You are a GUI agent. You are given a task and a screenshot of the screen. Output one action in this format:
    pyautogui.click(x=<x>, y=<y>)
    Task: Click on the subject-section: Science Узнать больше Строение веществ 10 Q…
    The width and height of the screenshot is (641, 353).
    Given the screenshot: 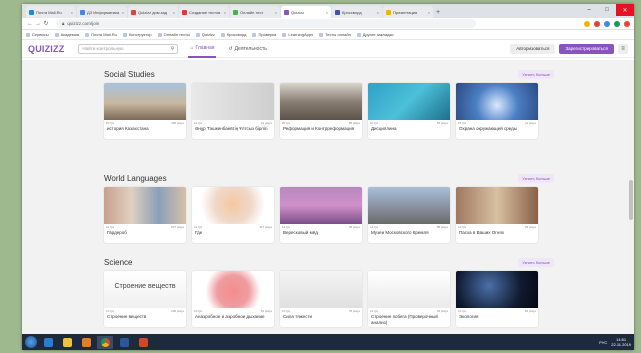 What is the action you would take?
    pyautogui.click(x=329, y=291)
    